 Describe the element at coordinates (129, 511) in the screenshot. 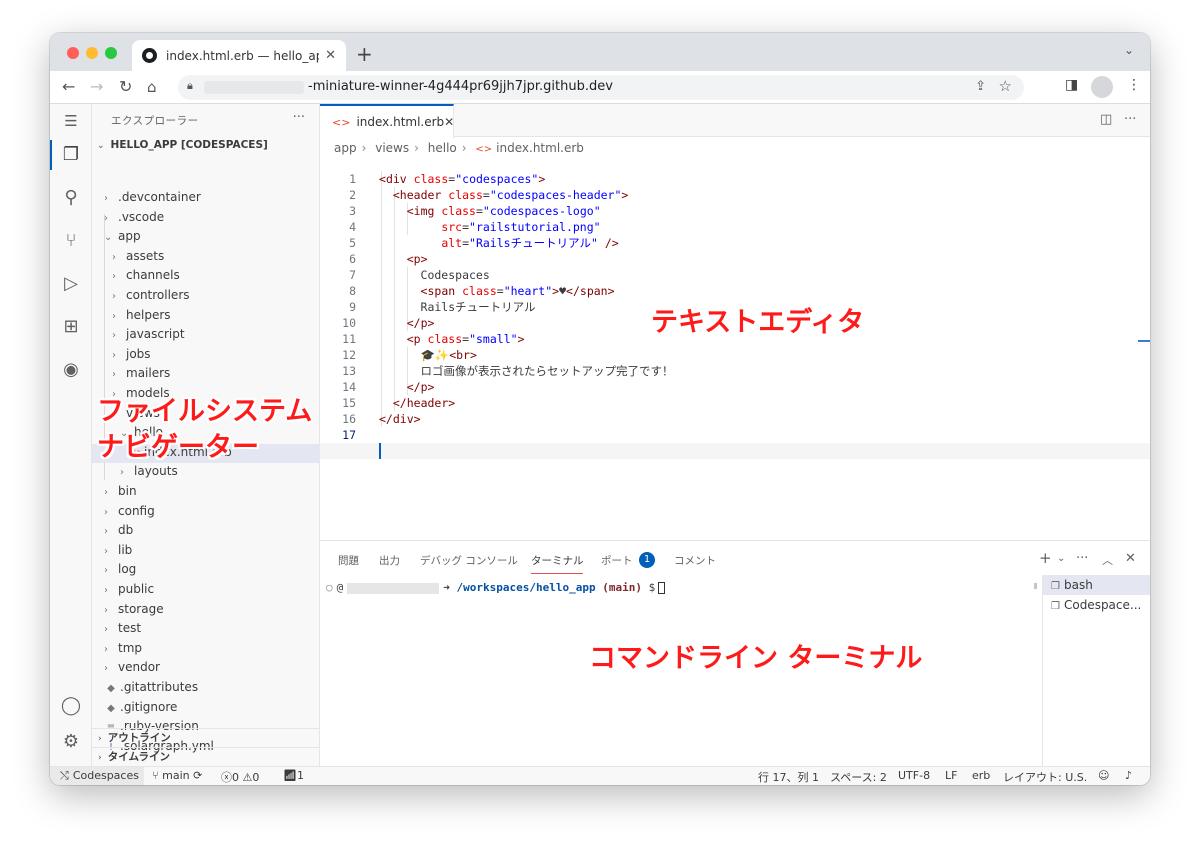

I see `tree-folder: › config` at that location.